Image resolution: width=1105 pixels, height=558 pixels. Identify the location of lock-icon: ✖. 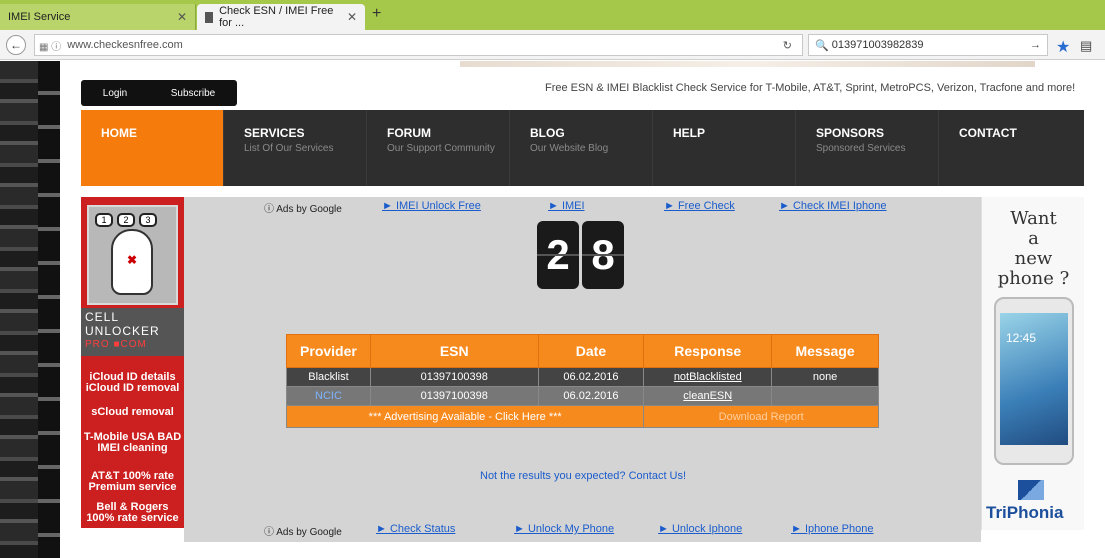
(132, 262).